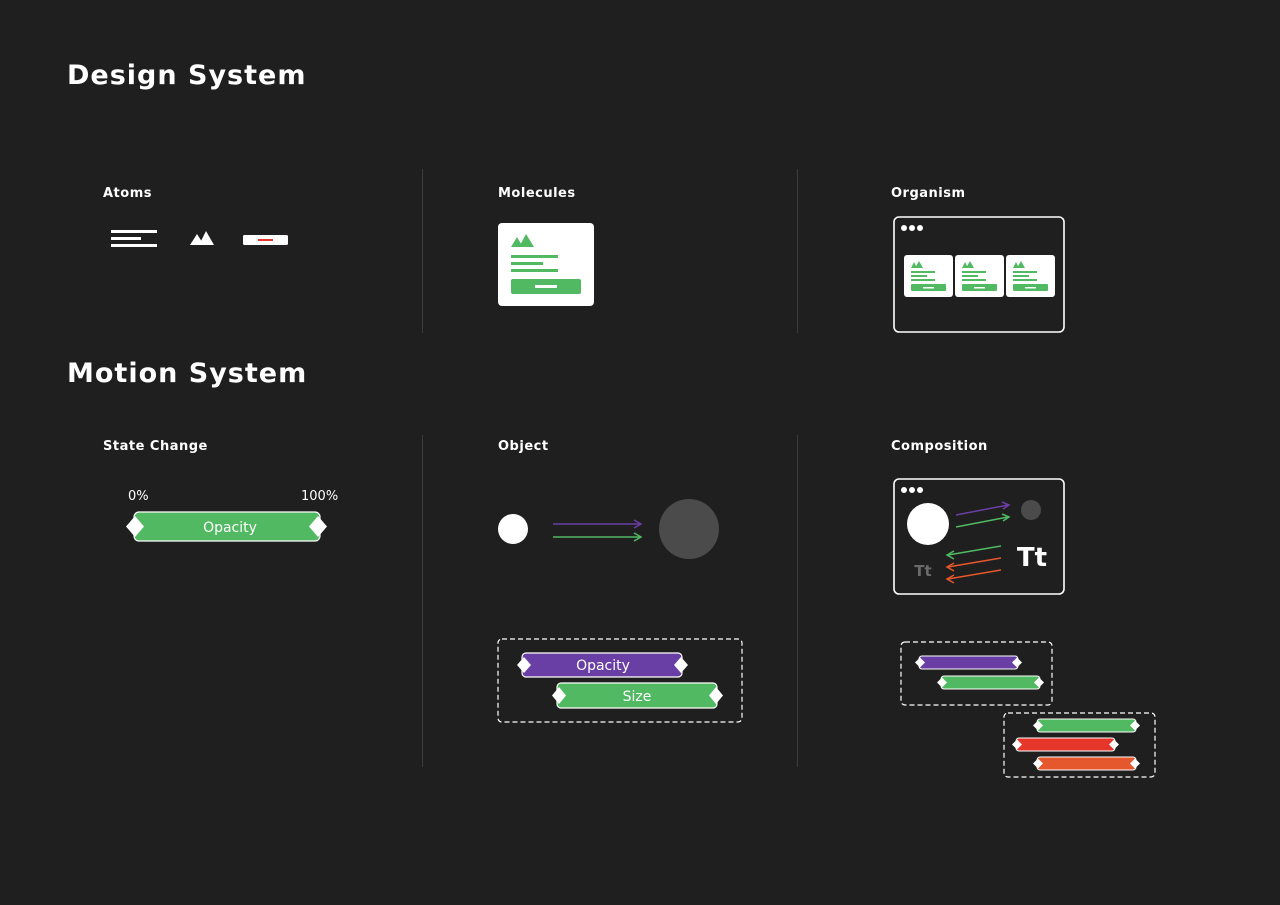 This screenshot has width=1280, height=905. I want to click on size-track: Size, so click(637, 695).